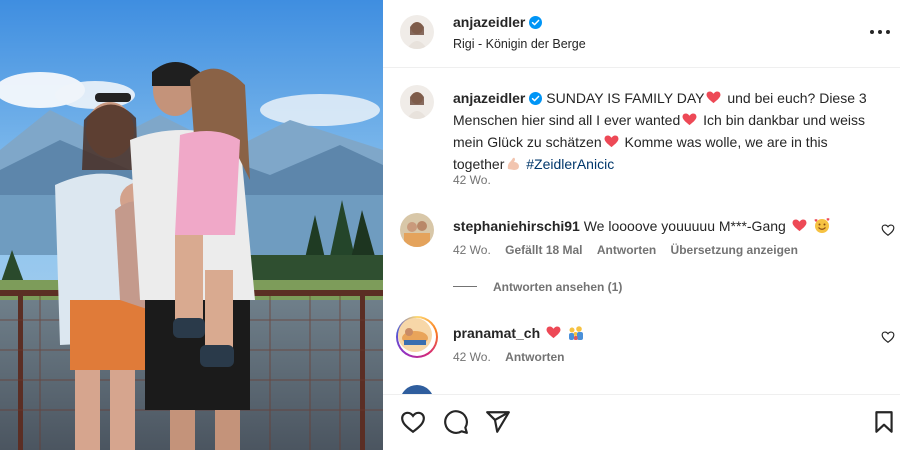 Image resolution: width=900 pixels, height=450 pixels. Describe the element at coordinates (880, 32) in the screenshot. I see `more-options-icon` at that location.